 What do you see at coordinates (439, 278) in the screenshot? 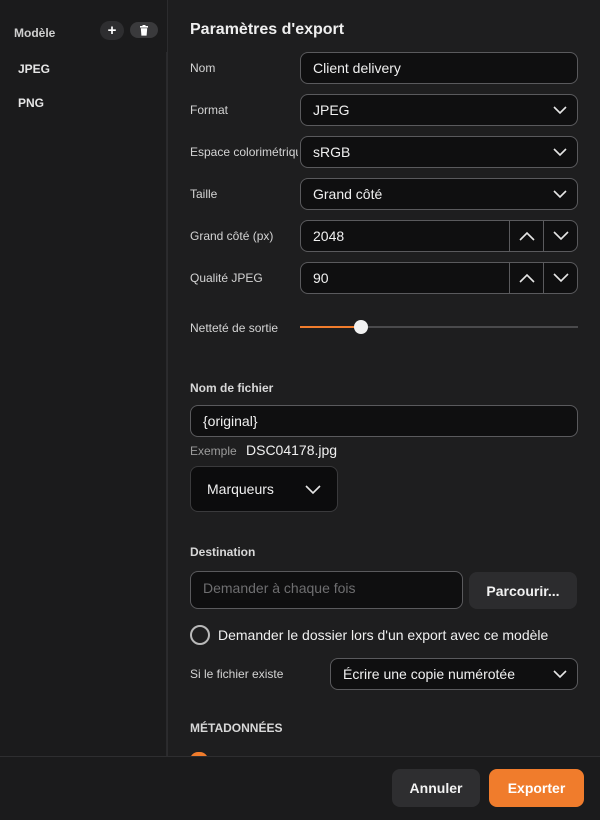
I see `quality-stepper: 90` at bounding box center [439, 278].